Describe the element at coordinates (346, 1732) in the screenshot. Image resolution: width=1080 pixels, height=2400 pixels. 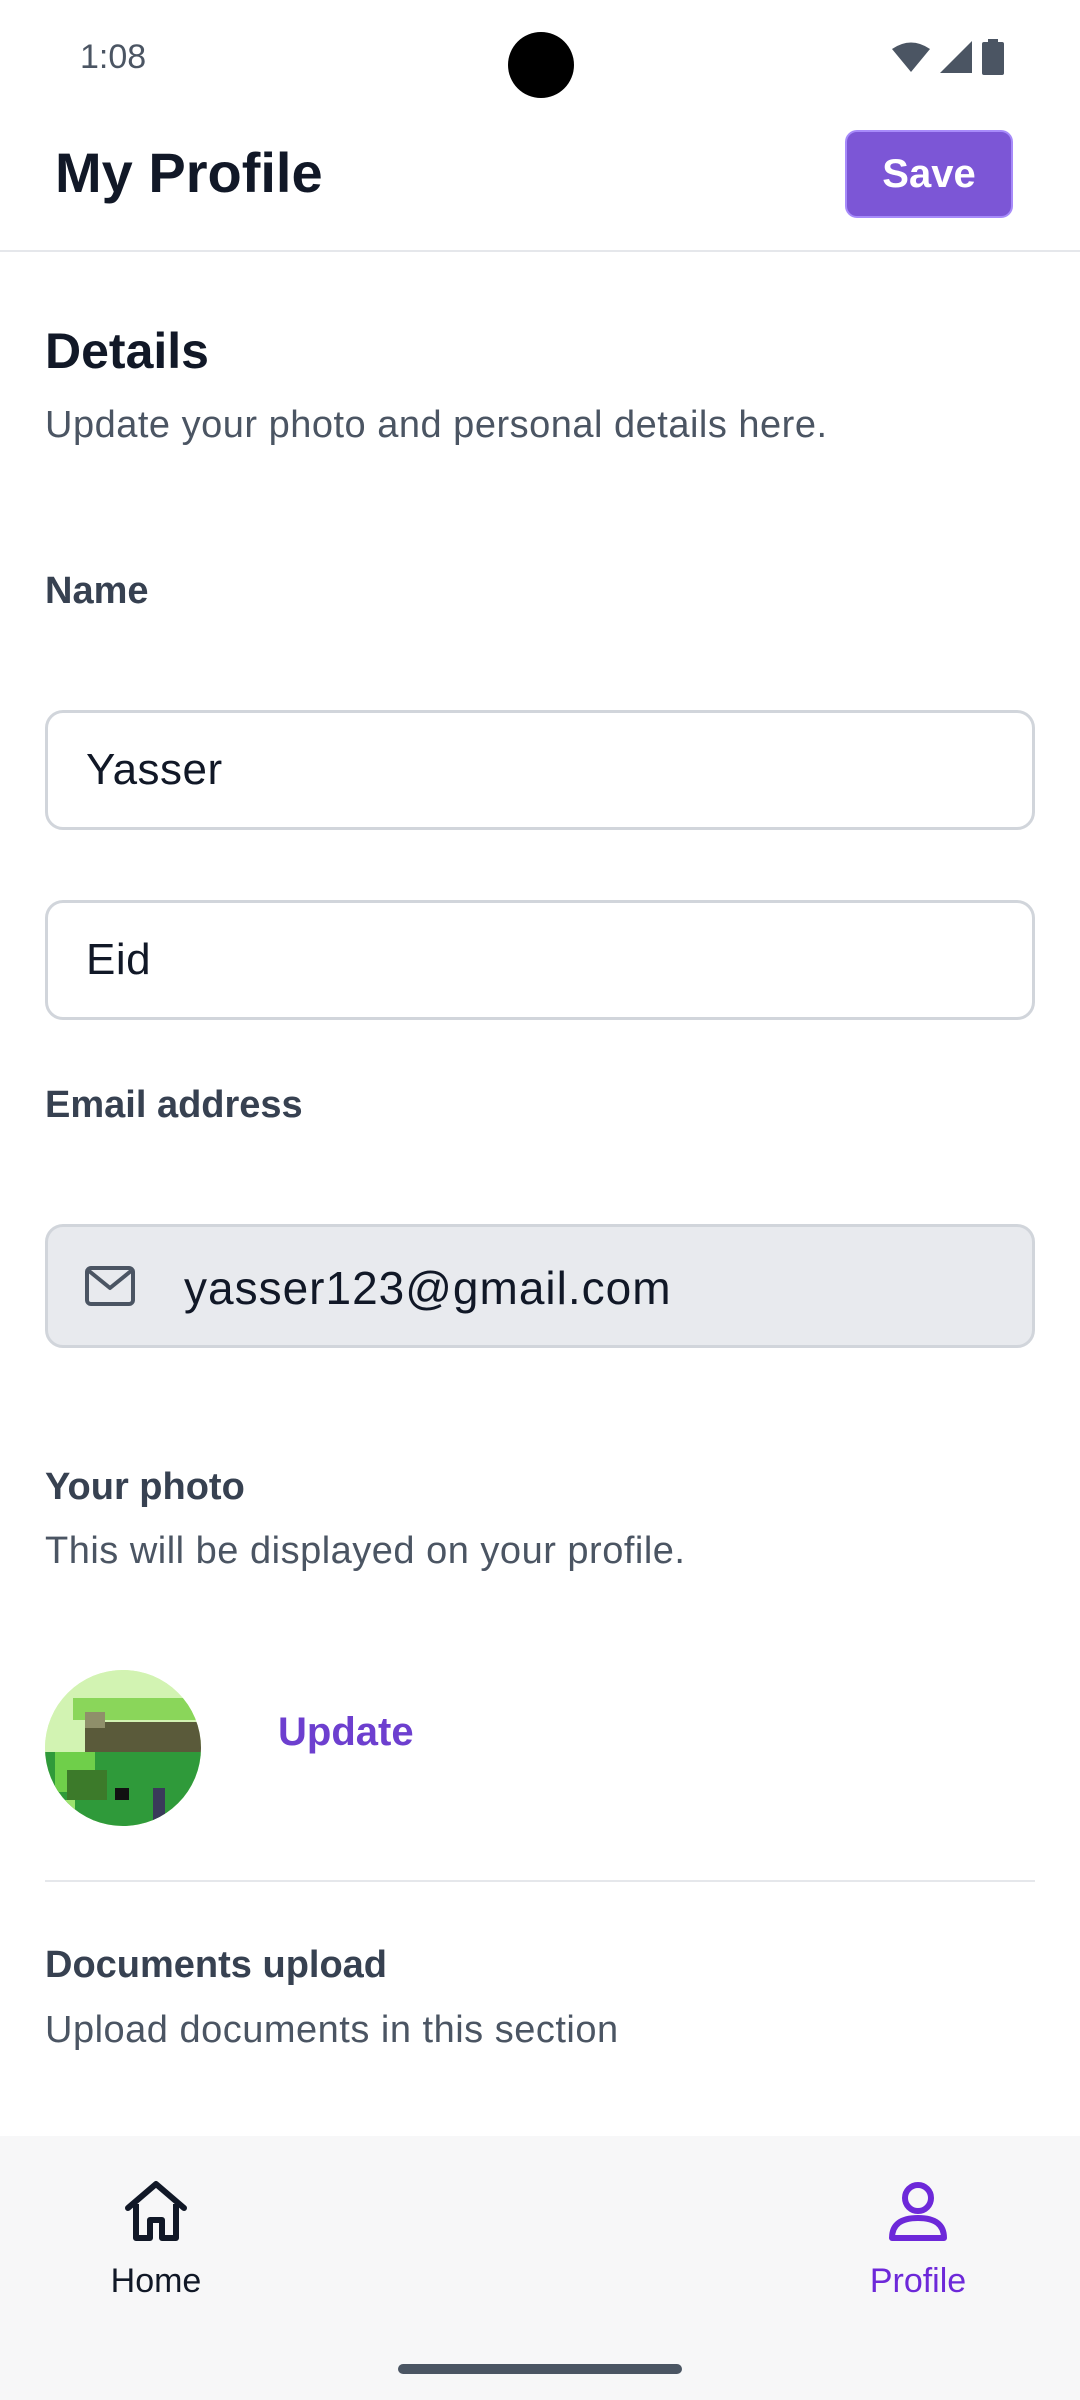
I see `update-photo-link: Update` at that location.